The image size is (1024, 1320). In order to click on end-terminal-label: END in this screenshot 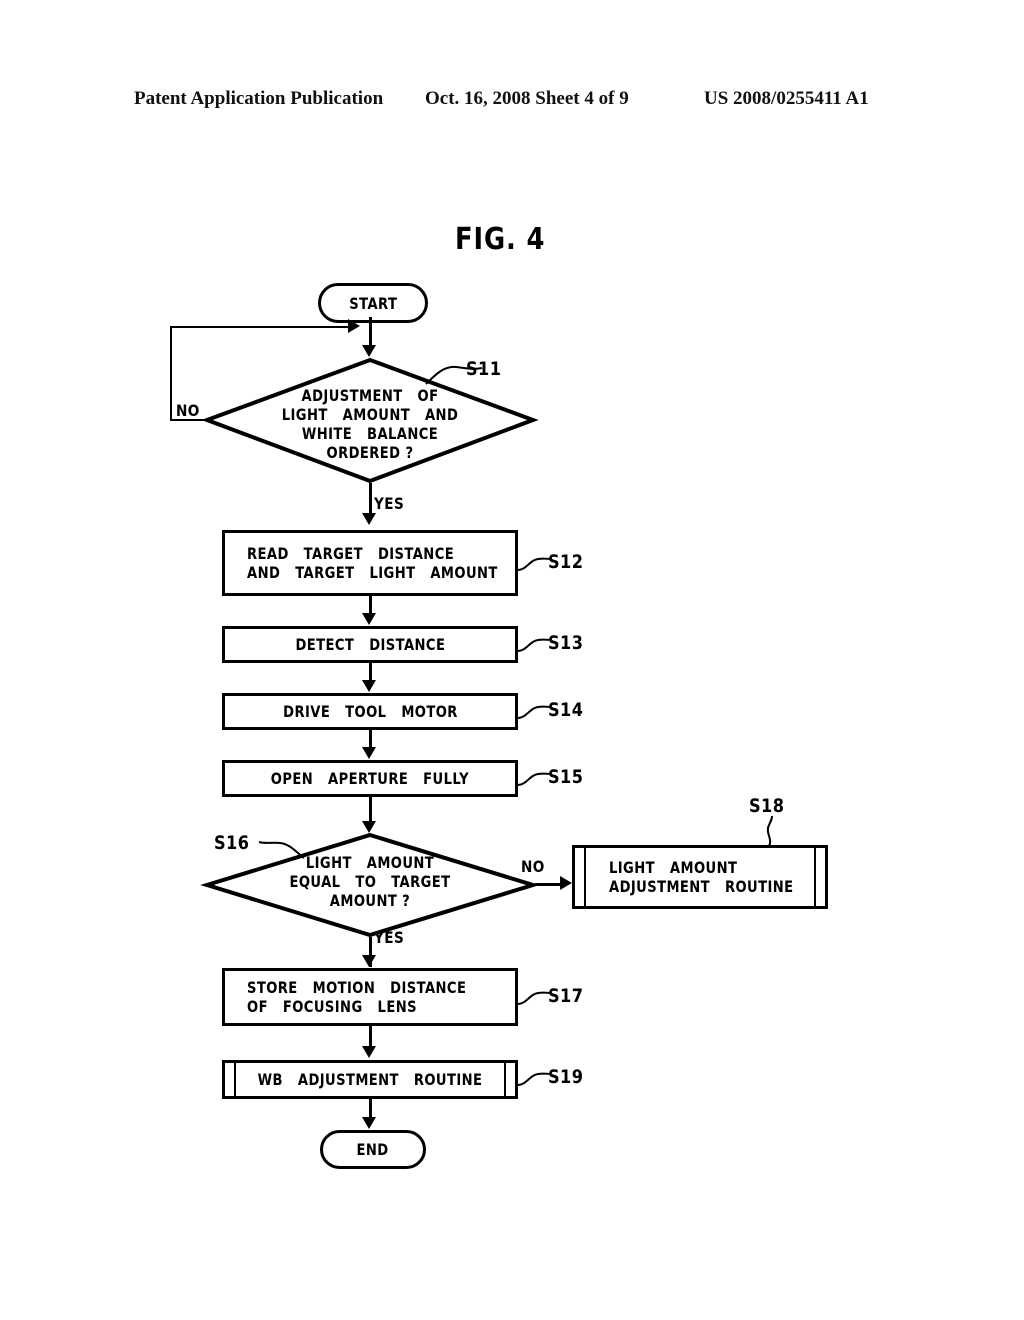, I will do `click(373, 1149)`.